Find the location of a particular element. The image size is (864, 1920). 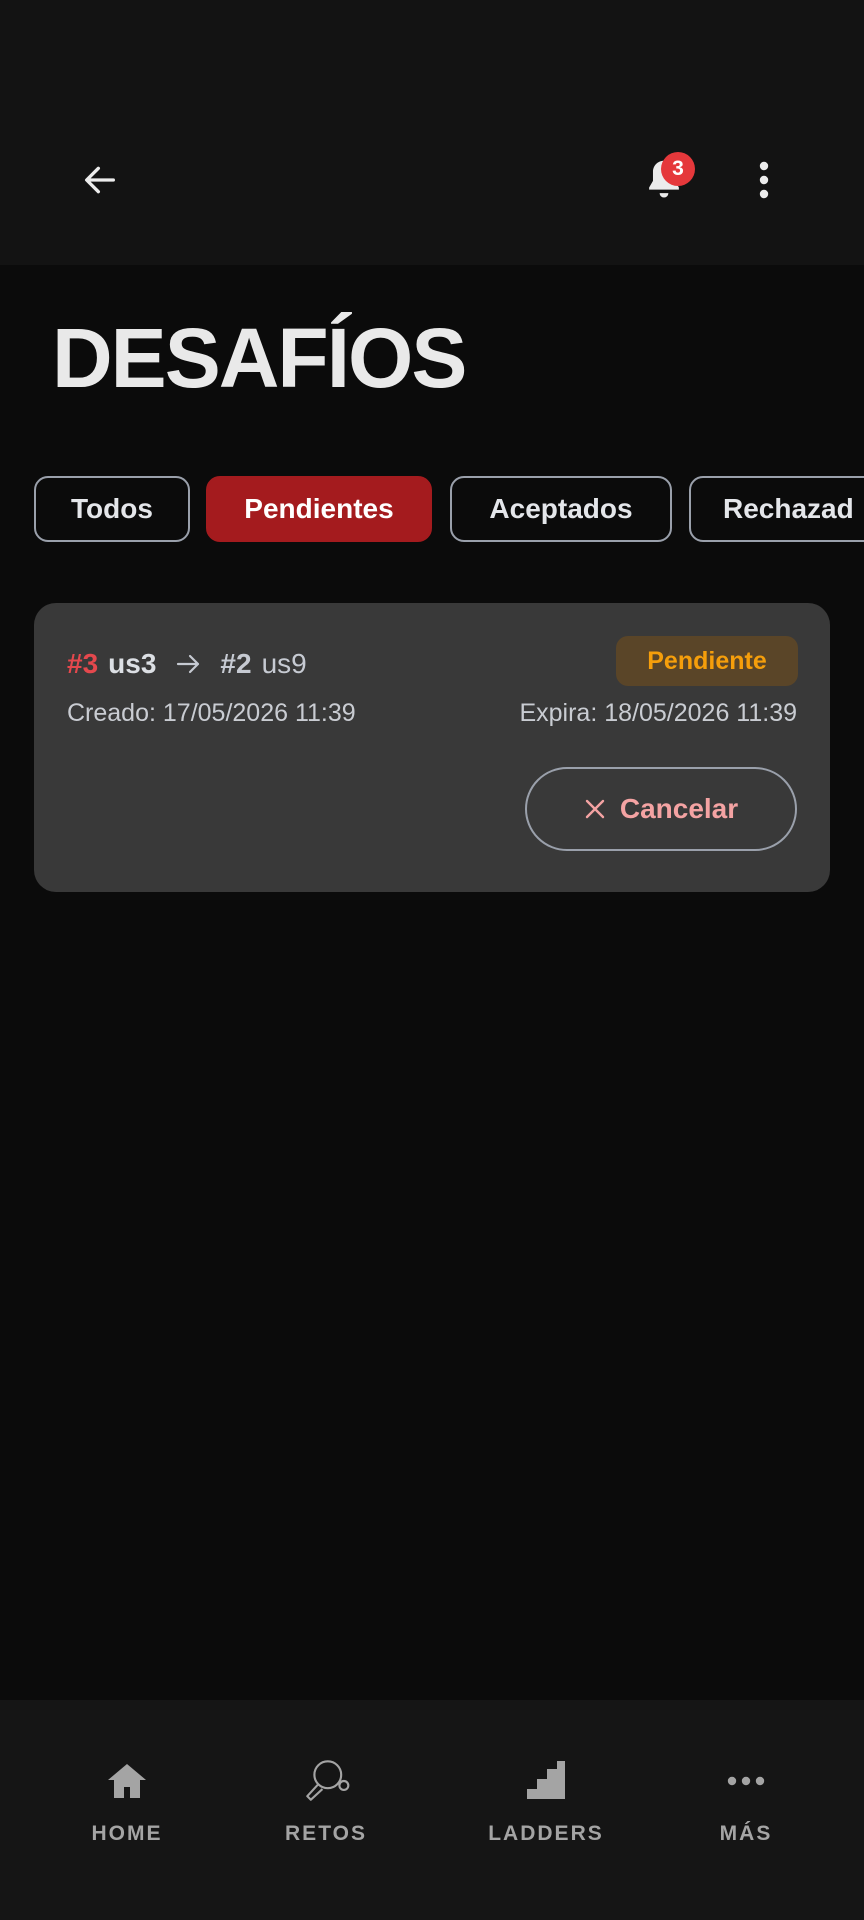

app-bar: 3 is located at coordinates (432, 132).